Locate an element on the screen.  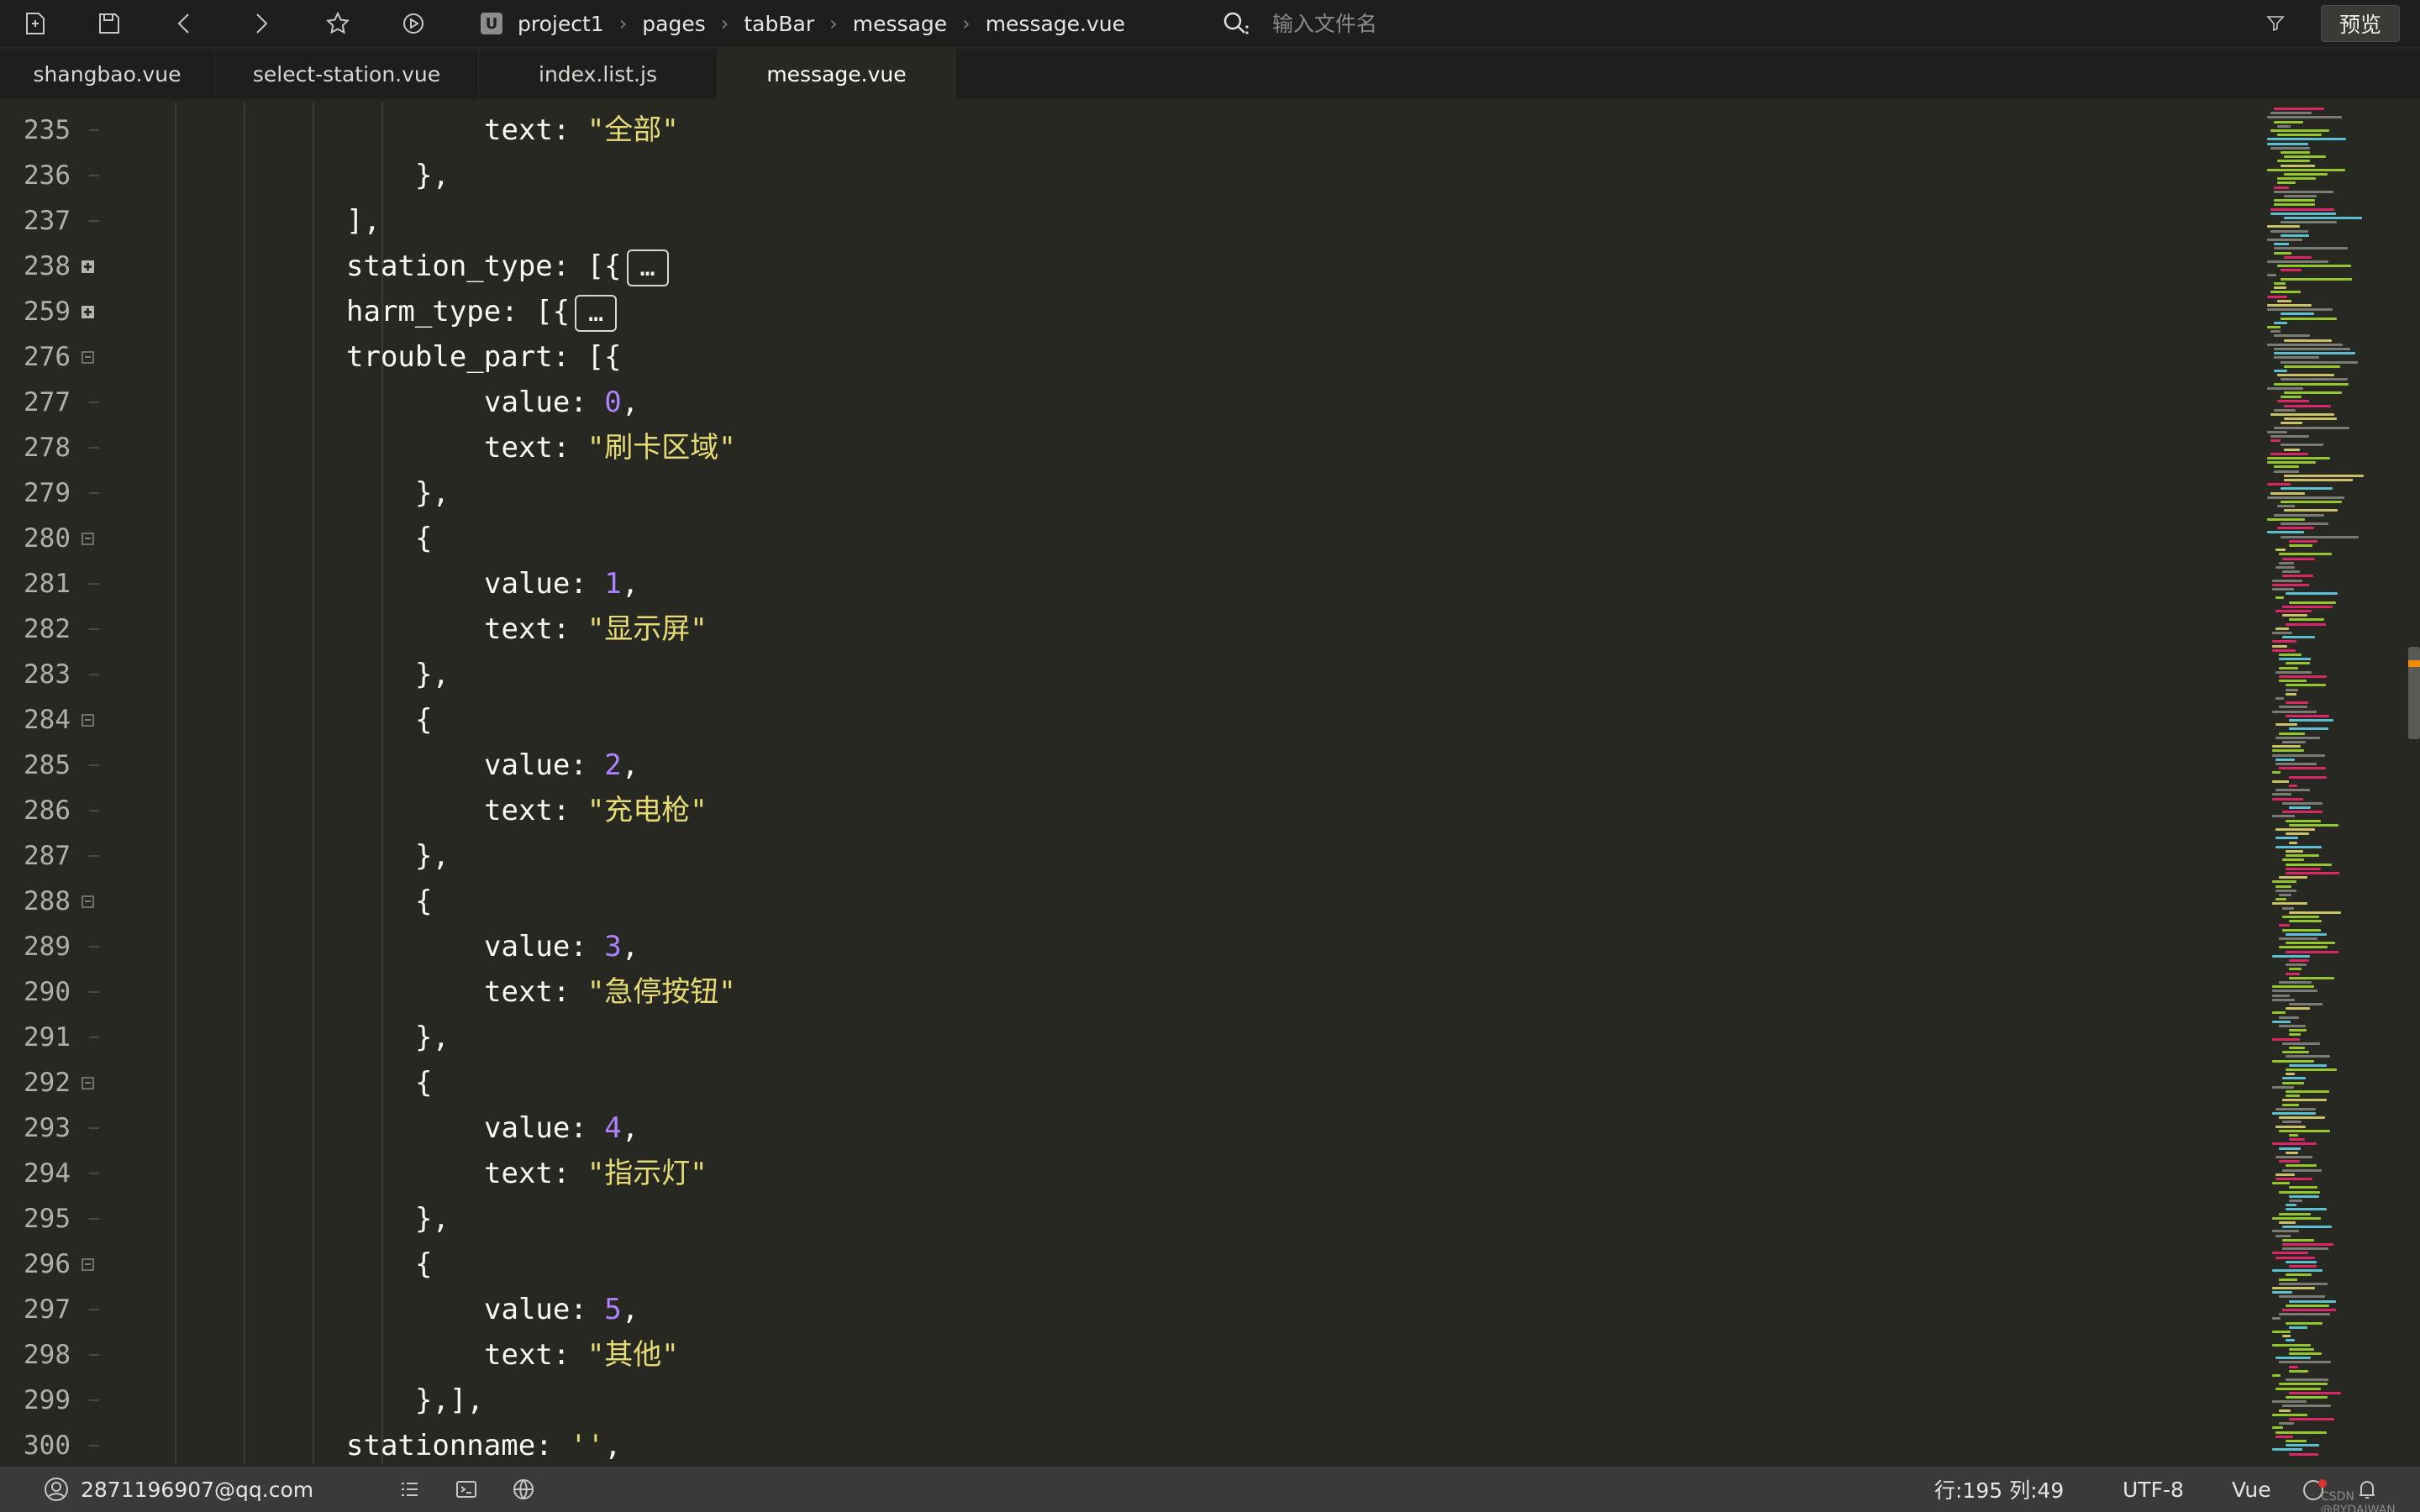
run-icon is located at coordinates (413, 23).